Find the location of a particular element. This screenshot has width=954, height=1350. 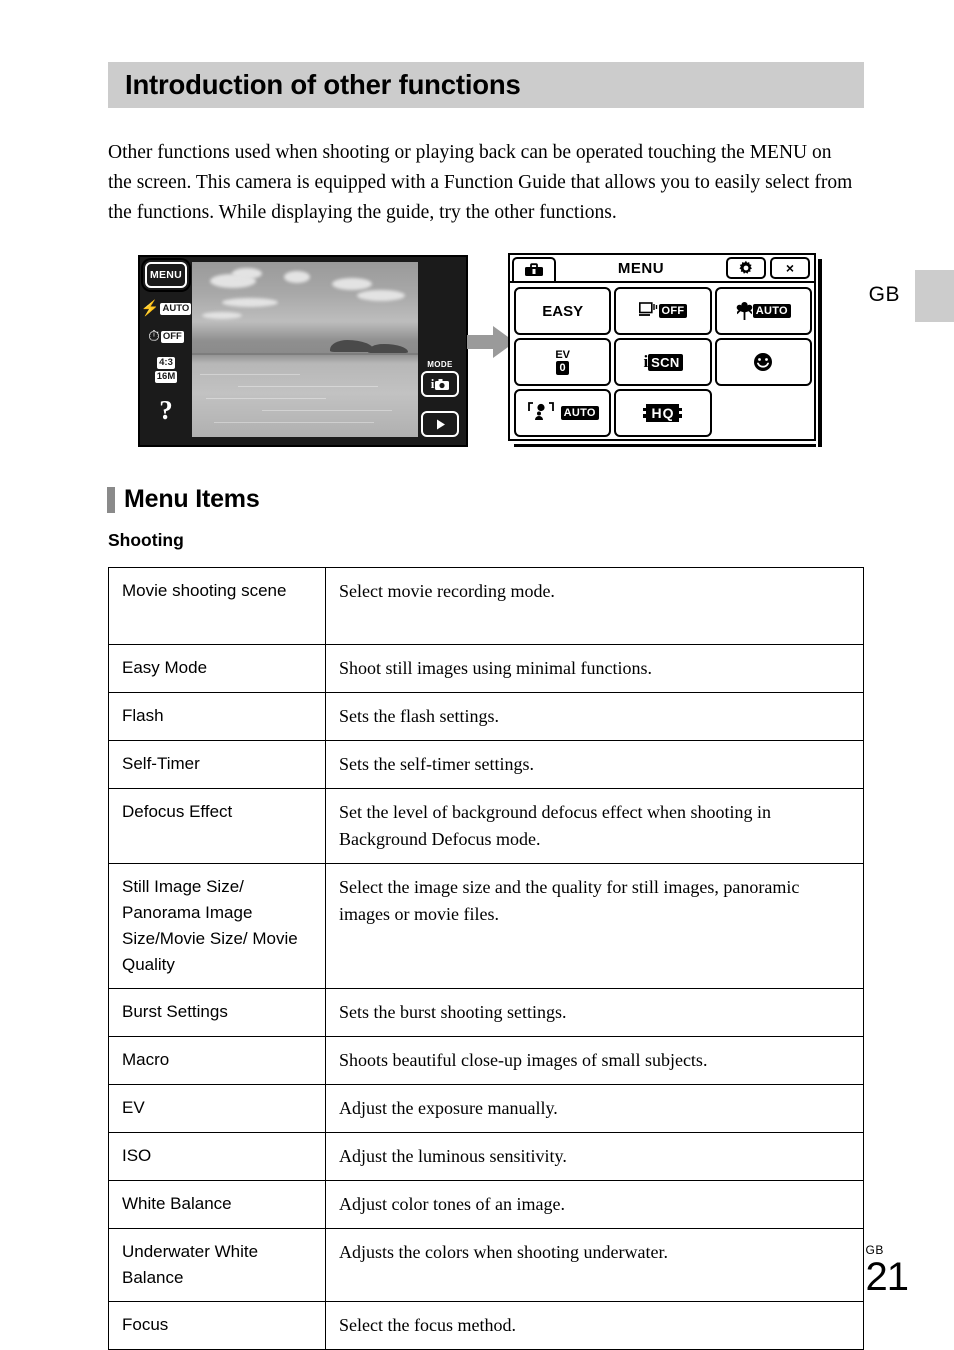

menu-shadow-right is located at coordinates (820, 353).